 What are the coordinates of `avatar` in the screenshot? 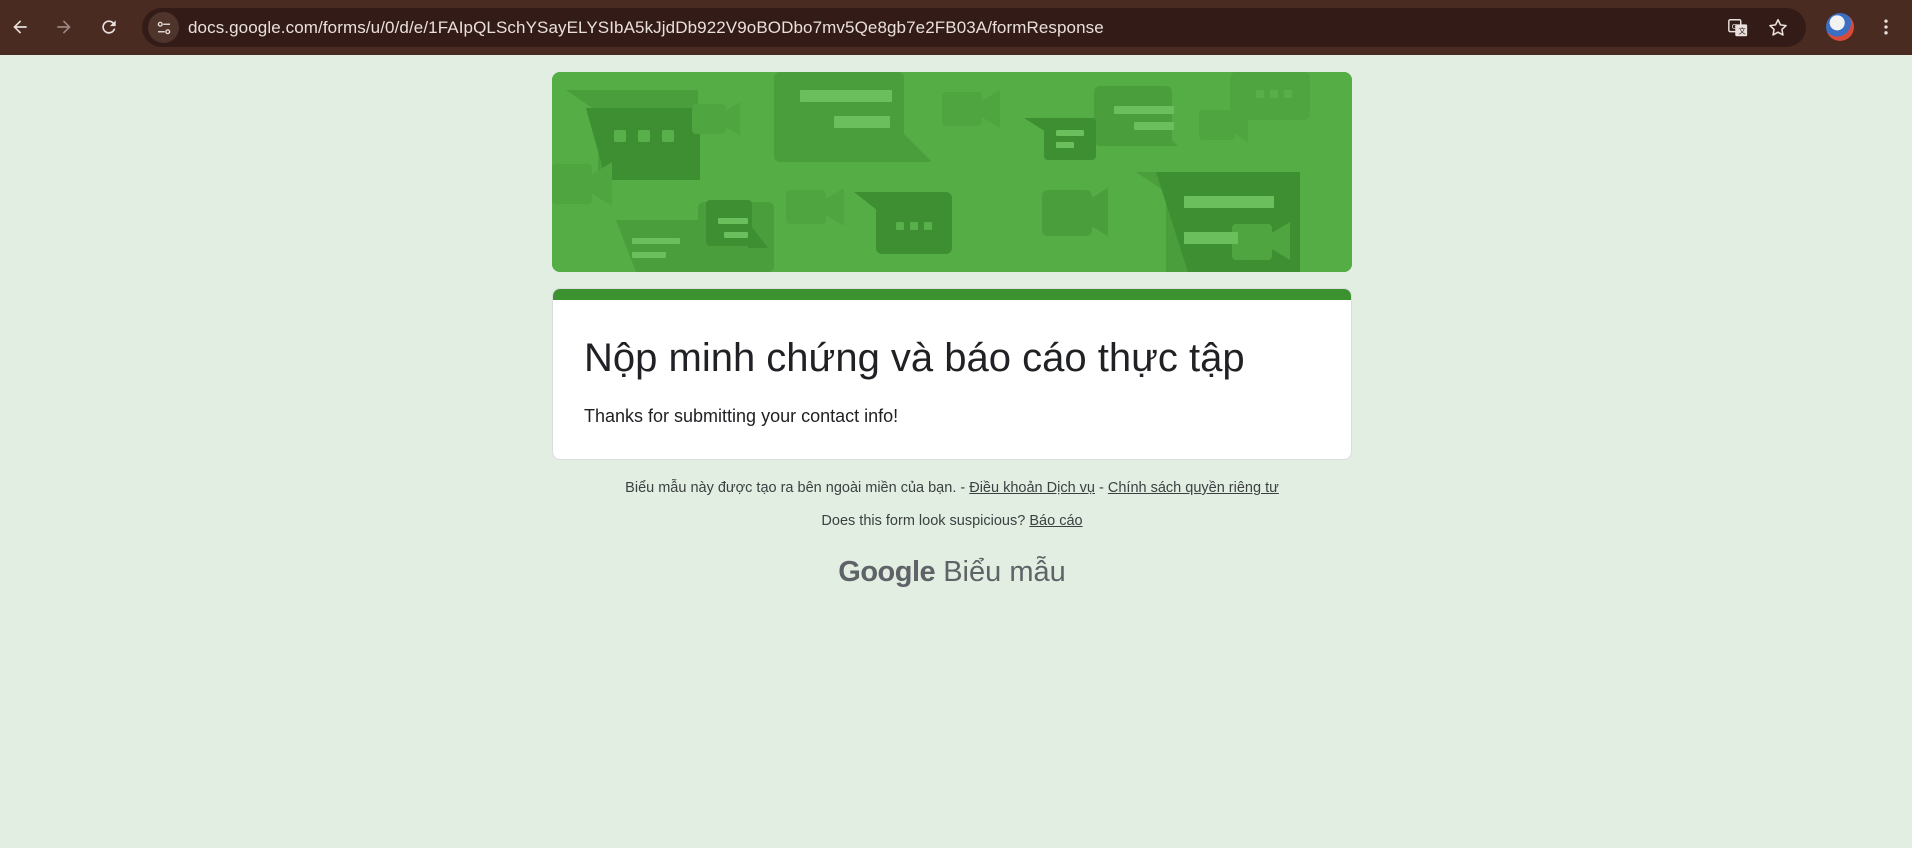 It's located at (1840, 27).